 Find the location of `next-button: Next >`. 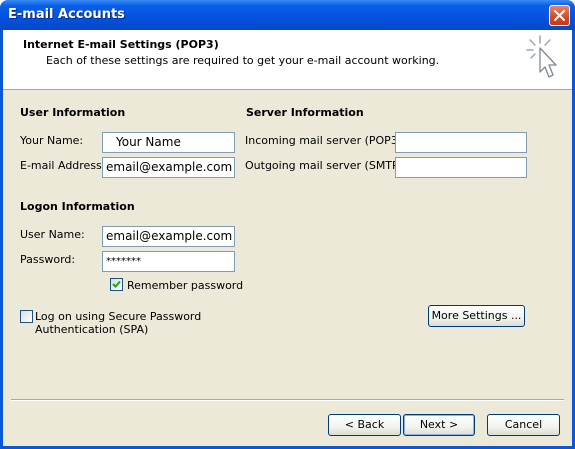

next-button: Next > is located at coordinates (439, 425).